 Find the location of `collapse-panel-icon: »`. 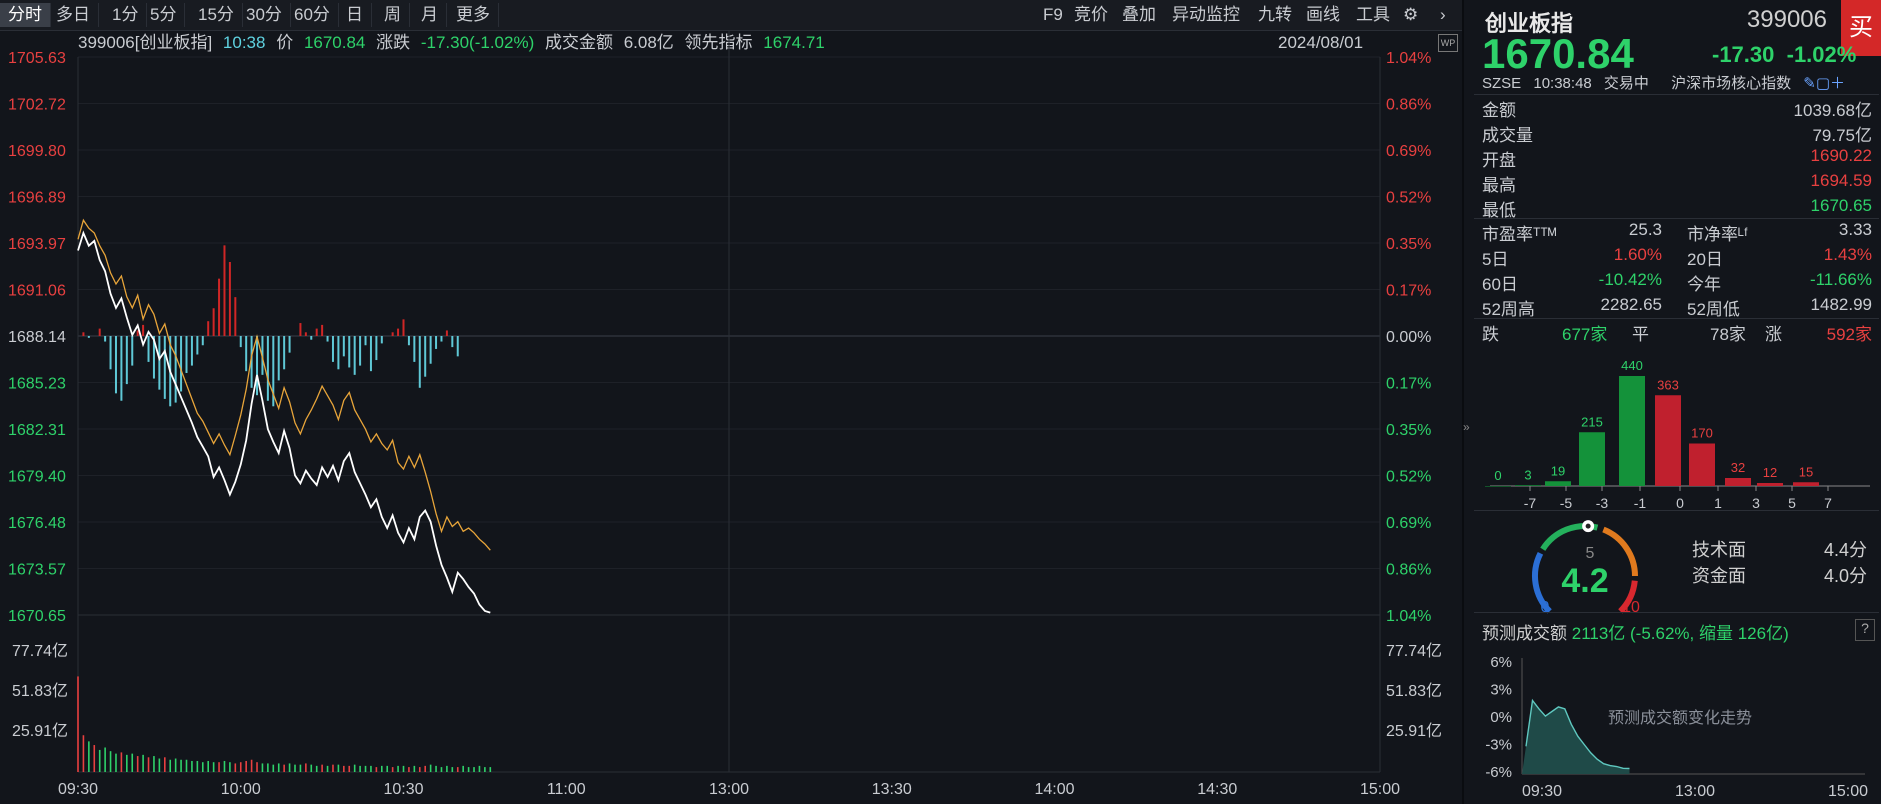

collapse-panel-icon: » is located at coordinates (1466, 427).